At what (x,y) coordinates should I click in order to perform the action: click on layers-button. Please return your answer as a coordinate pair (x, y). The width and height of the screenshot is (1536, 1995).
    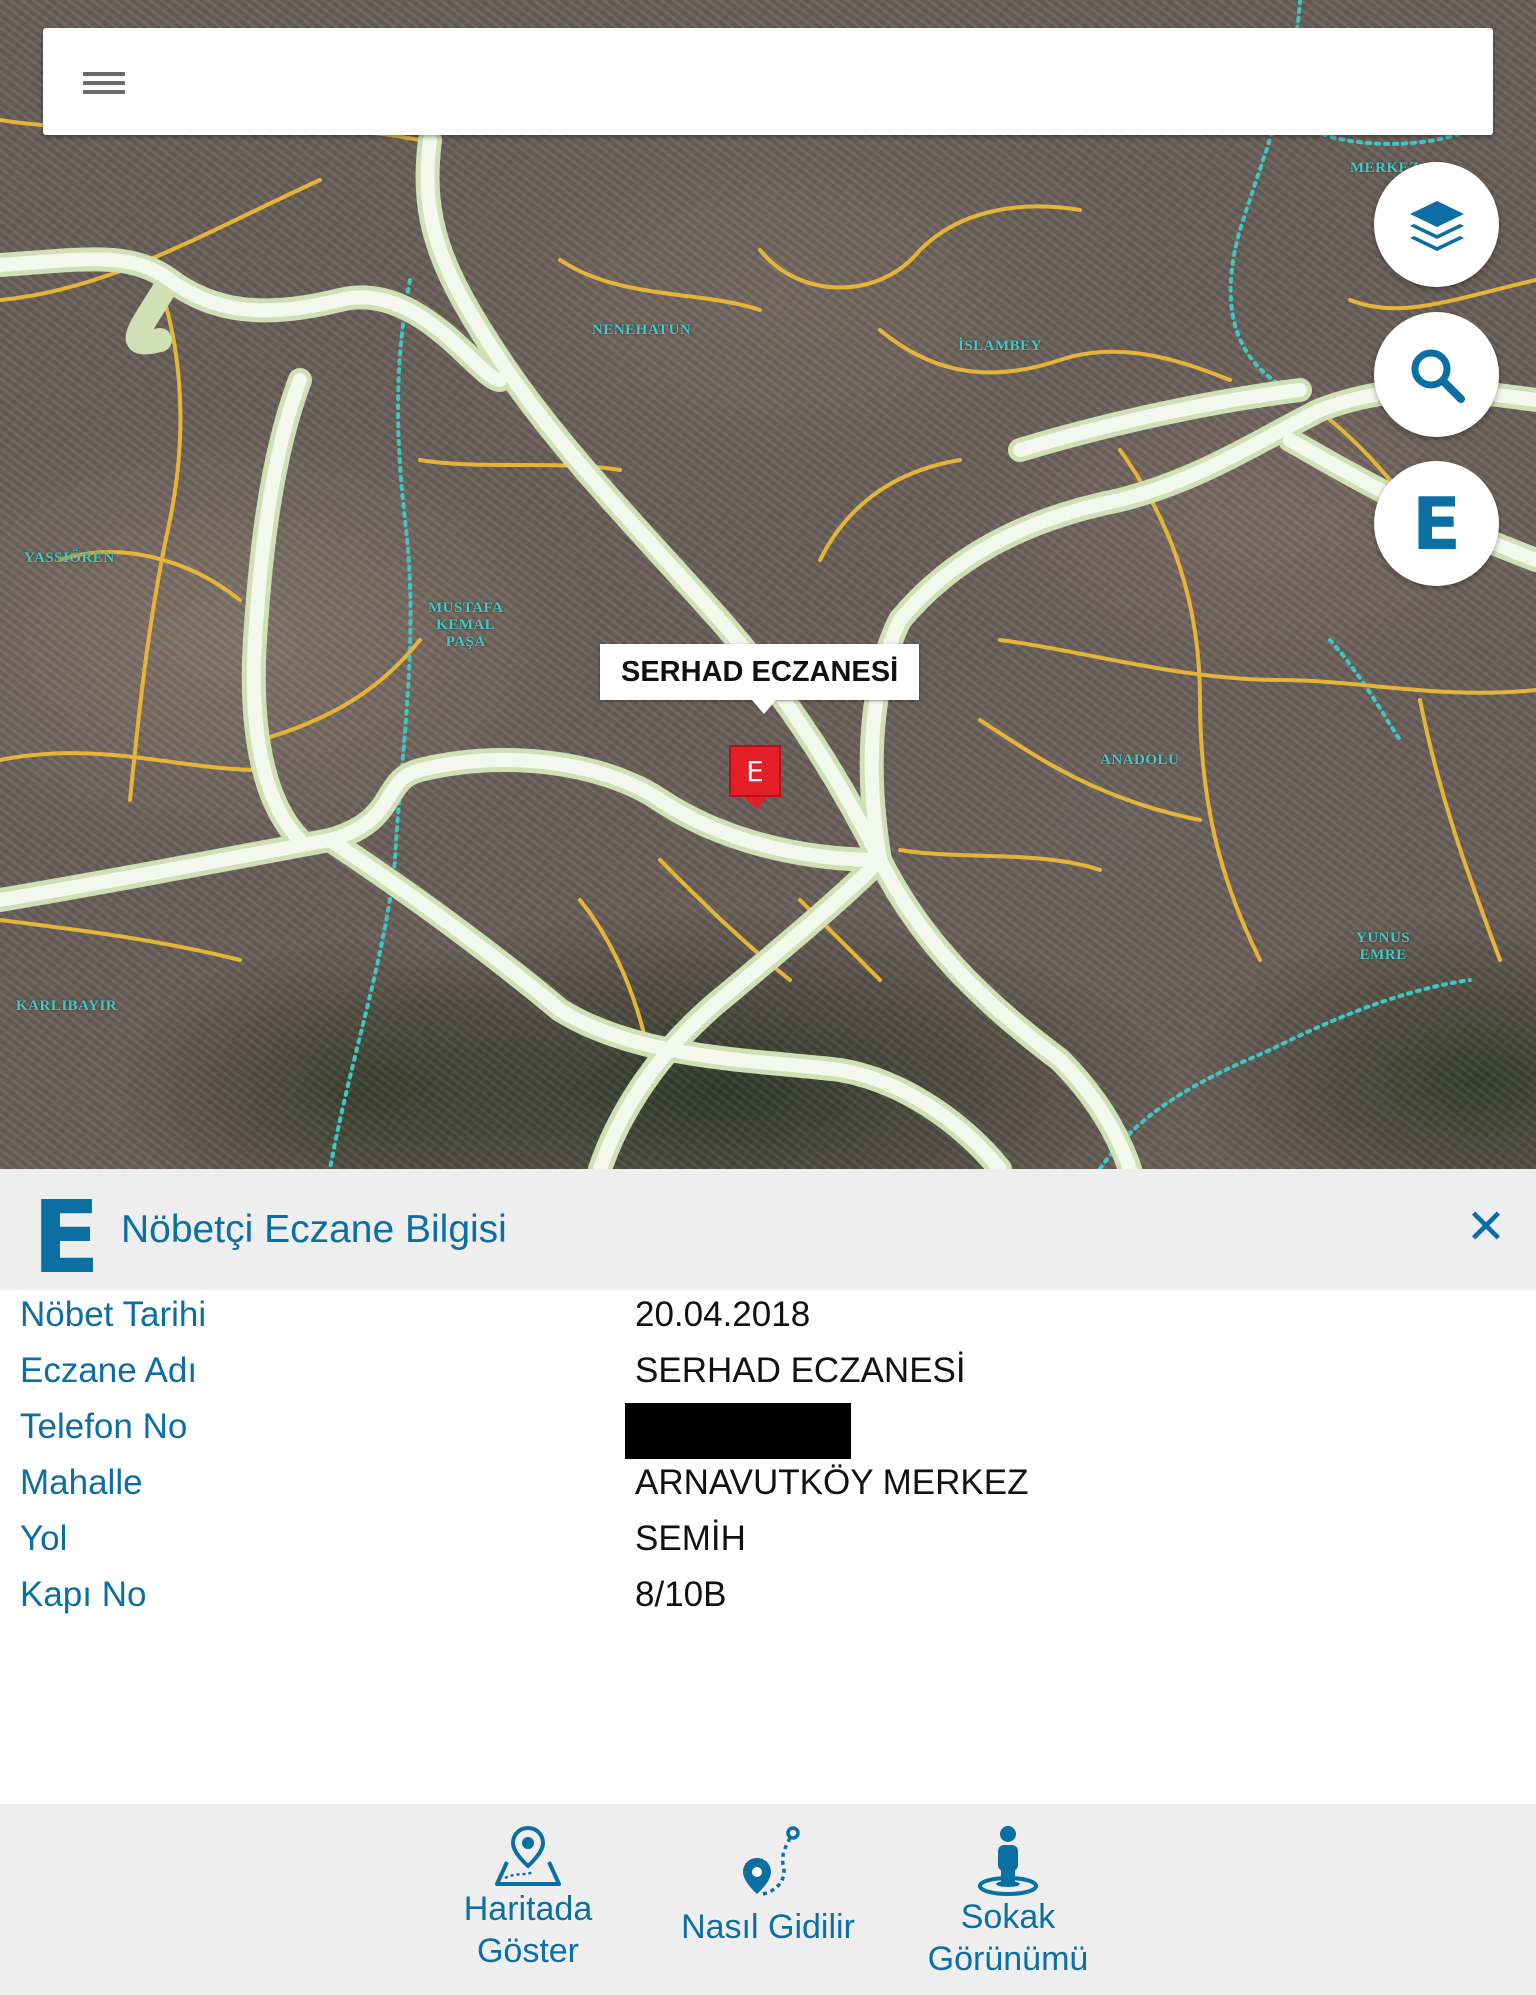
    Looking at the image, I should click on (1436, 224).